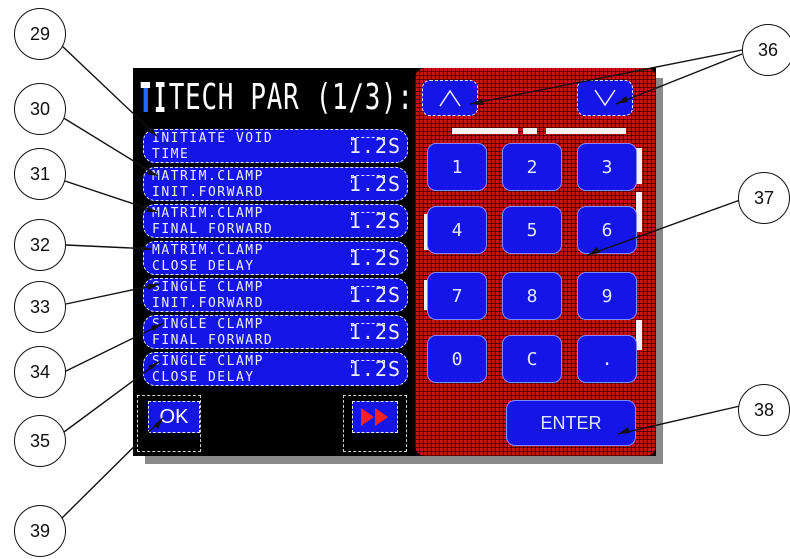 This screenshot has height=559, width=790. Describe the element at coordinates (764, 410) in the screenshot. I see `callout-38: 38` at that location.